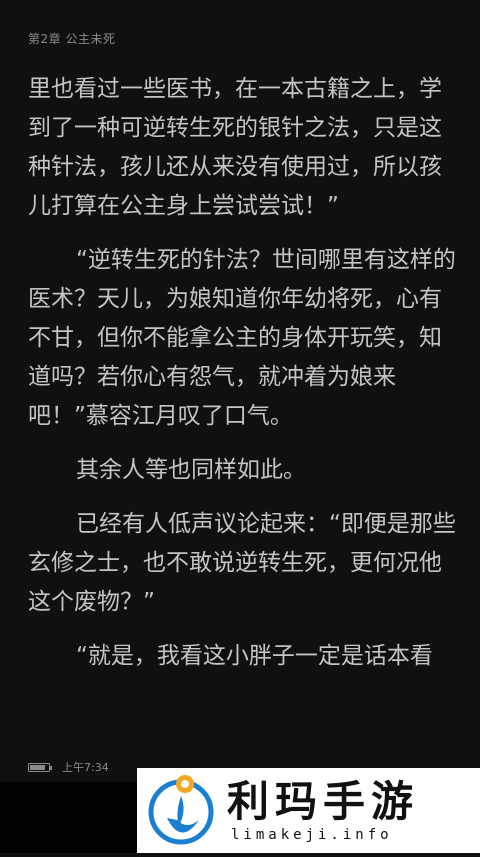 Image resolution: width=480 pixels, height=857 pixels. I want to click on watermark-en: limakeji.info, so click(312, 834).